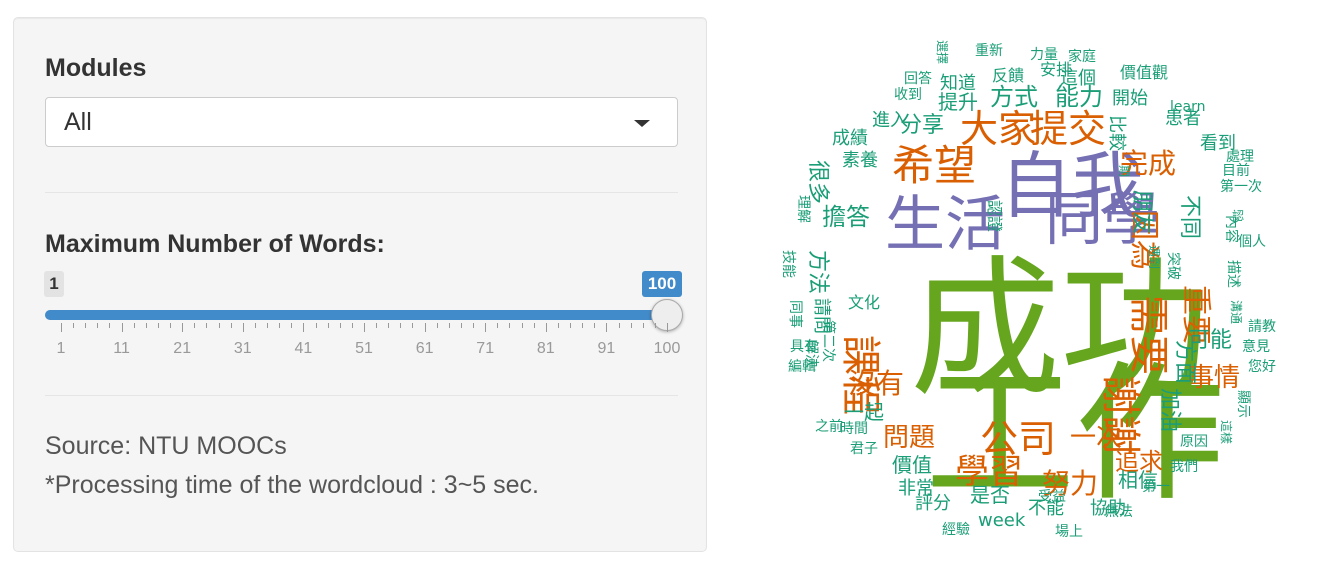 This screenshot has height=580, width=1335. What do you see at coordinates (1056, 69) in the screenshot?
I see `wordcloud-word: 安排` at bounding box center [1056, 69].